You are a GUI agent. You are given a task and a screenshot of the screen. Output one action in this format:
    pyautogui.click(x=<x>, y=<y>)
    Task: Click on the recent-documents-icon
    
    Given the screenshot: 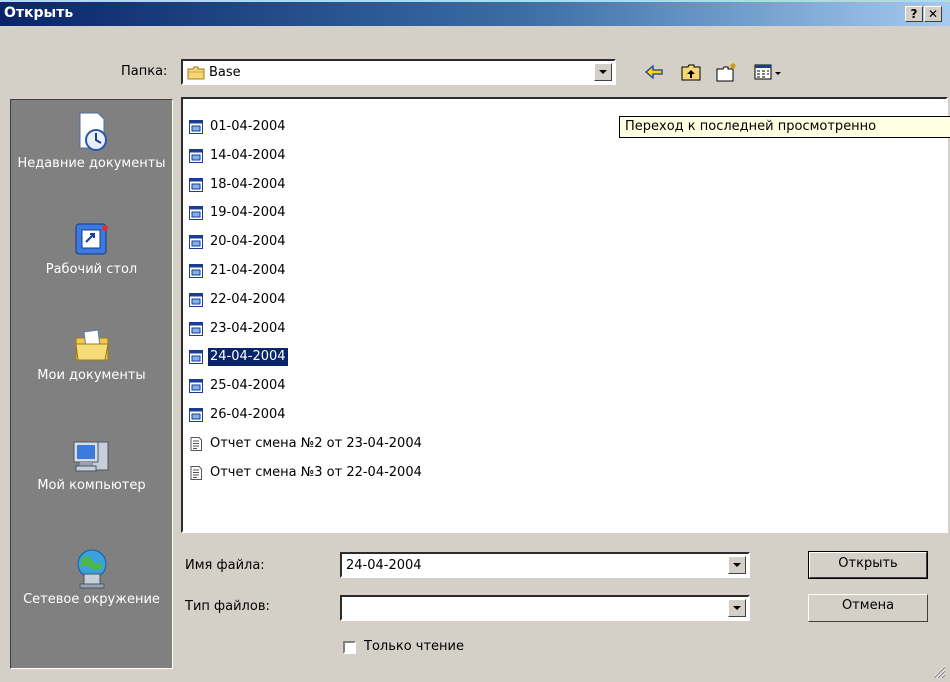 What is the action you would take?
    pyautogui.click(x=93, y=131)
    